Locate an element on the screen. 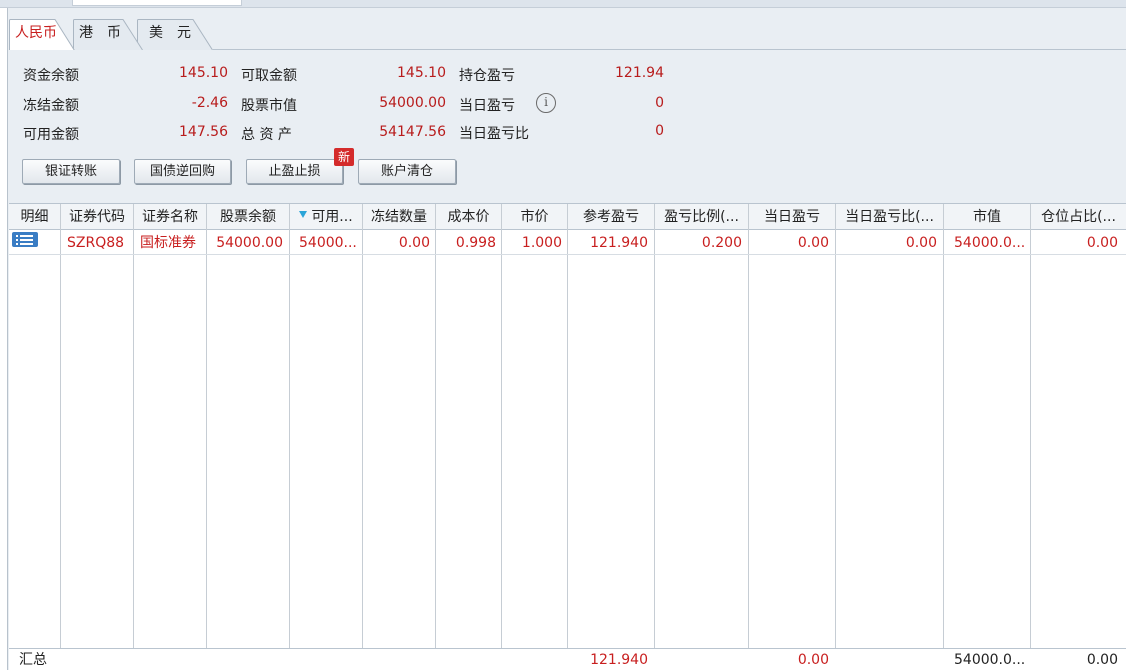 This screenshot has width=1126, height=670. header-market-value: 市值 is located at coordinates (987, 217).